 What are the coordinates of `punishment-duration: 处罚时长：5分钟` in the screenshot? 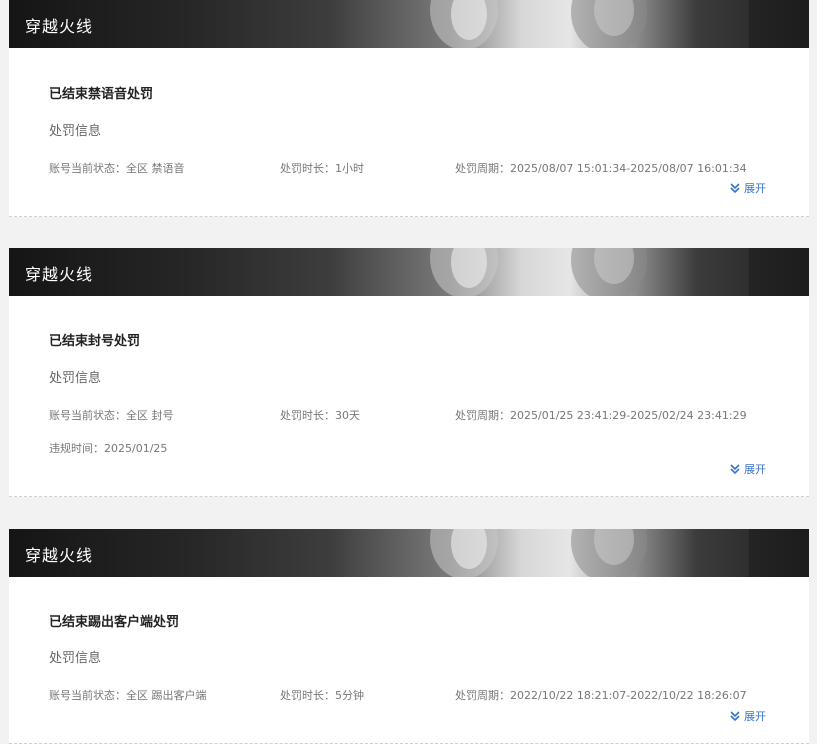 It's located at (322, 695).